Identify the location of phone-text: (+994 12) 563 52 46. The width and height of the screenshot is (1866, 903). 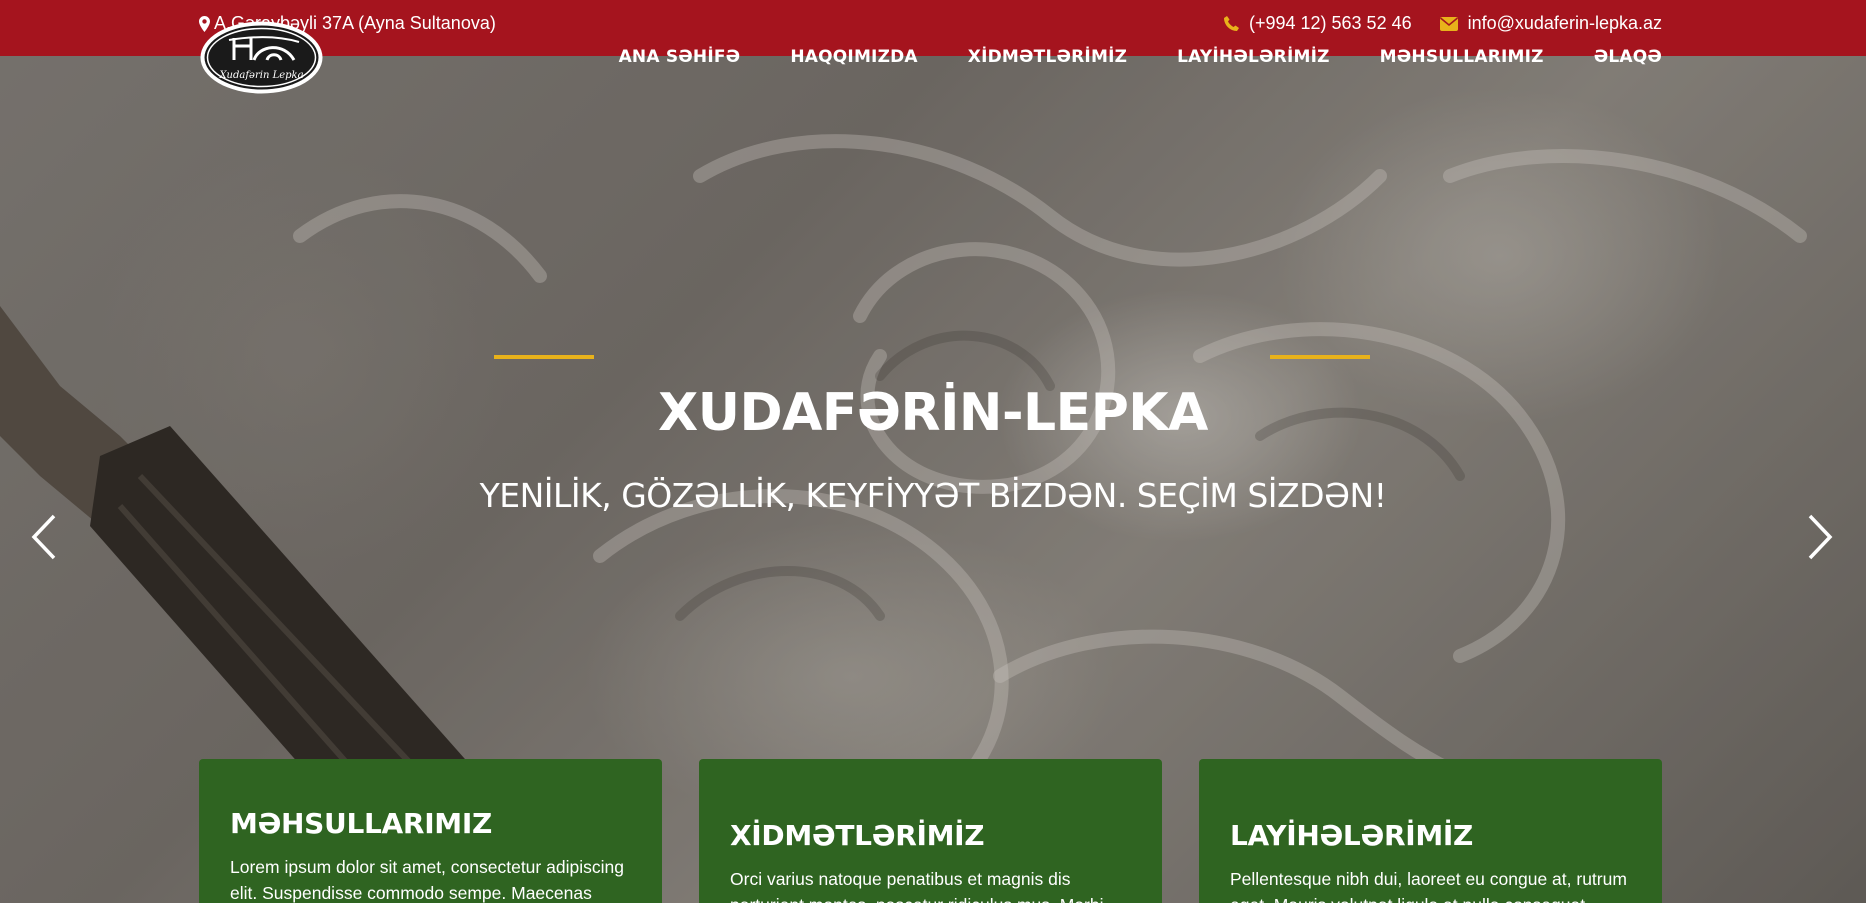
(1330, 23).